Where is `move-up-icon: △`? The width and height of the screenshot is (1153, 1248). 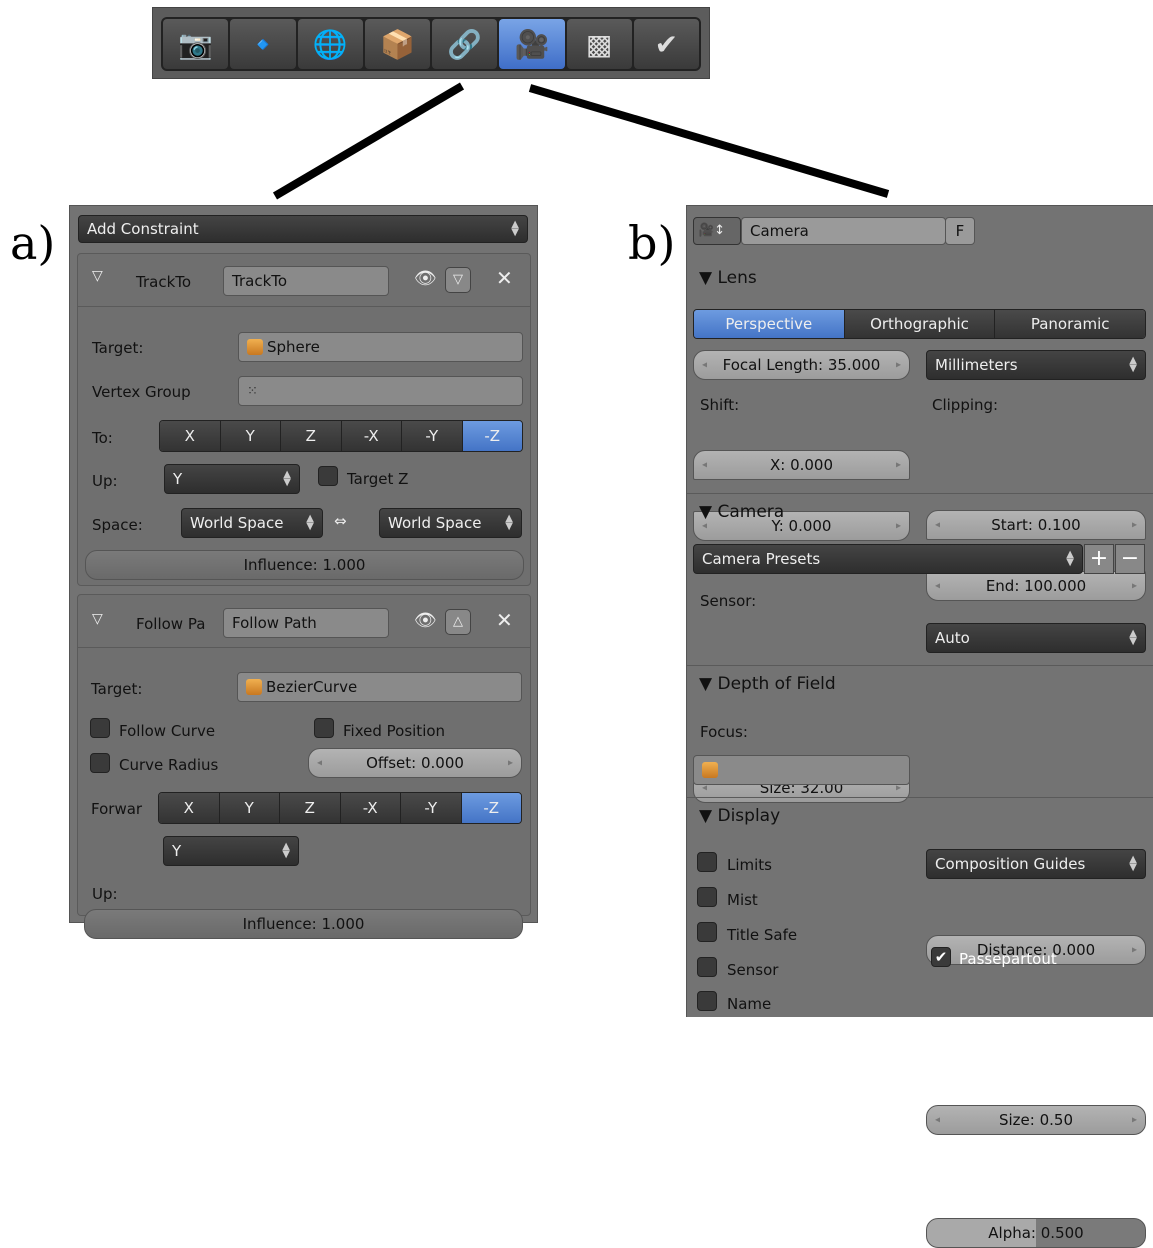
move-up-icon: △ is located at coordinates (458, 622).